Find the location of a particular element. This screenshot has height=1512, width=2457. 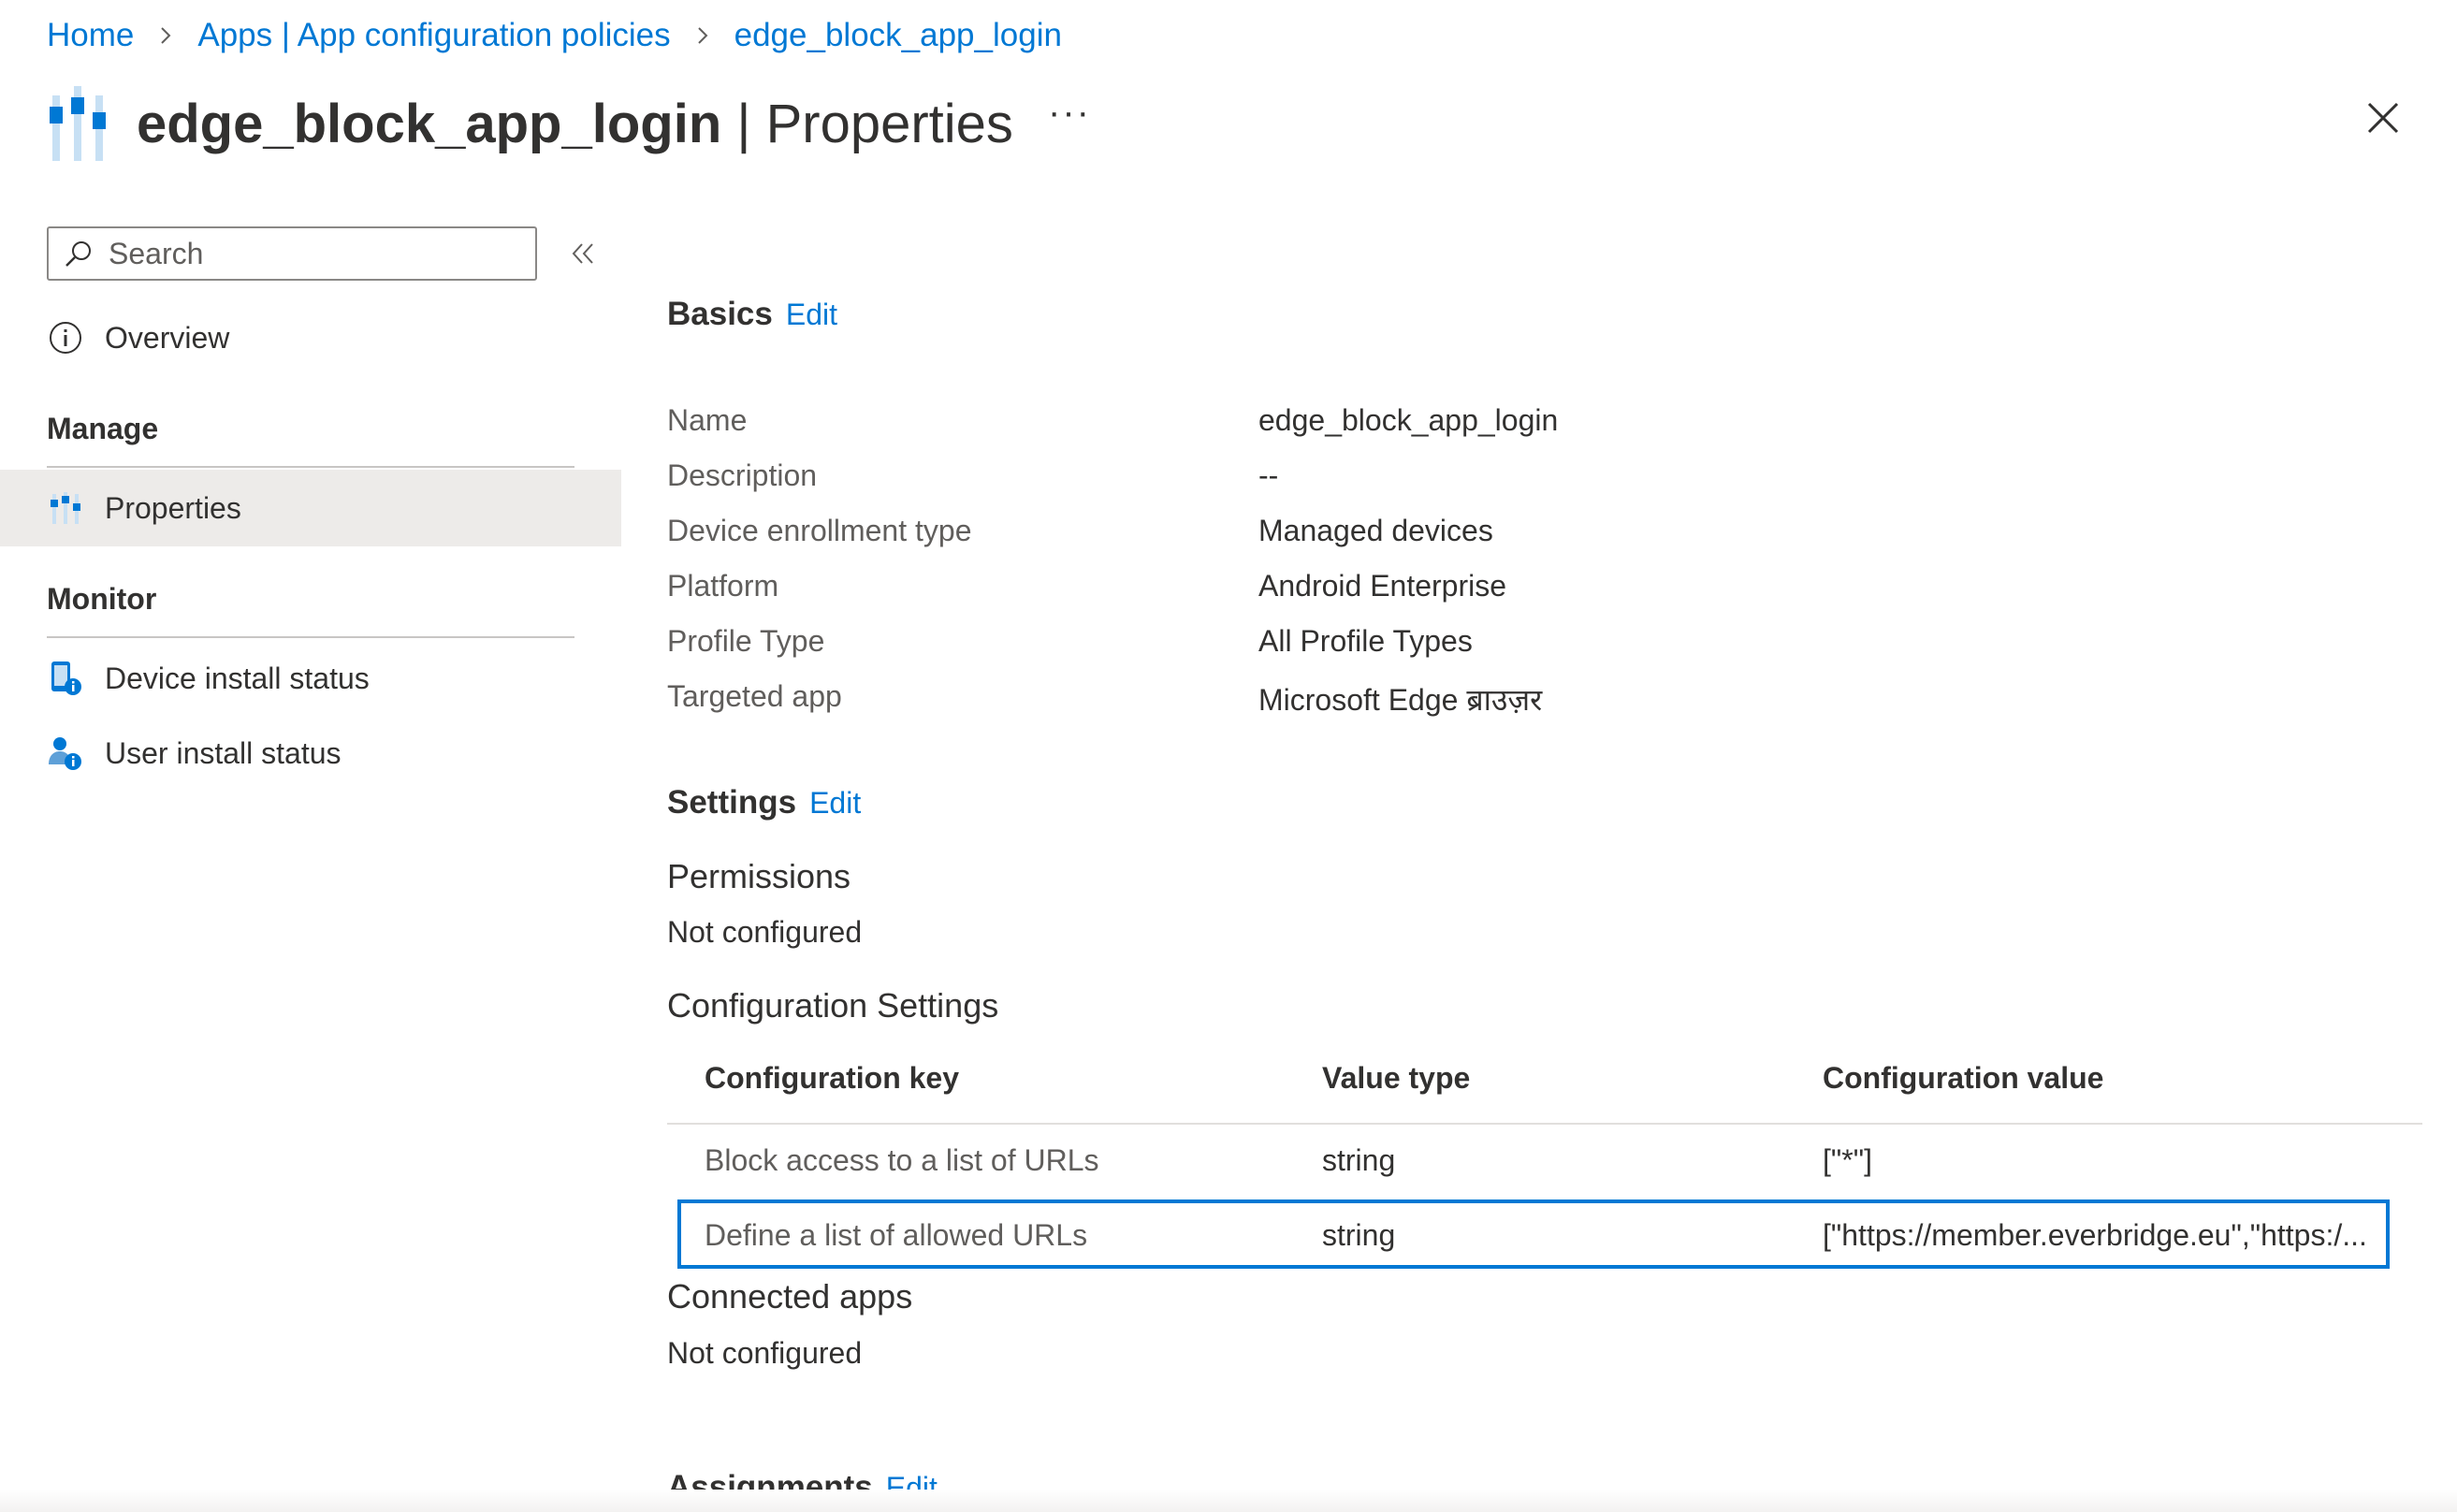

prop-value: Managed devices is located at coordinates (1375, 531).